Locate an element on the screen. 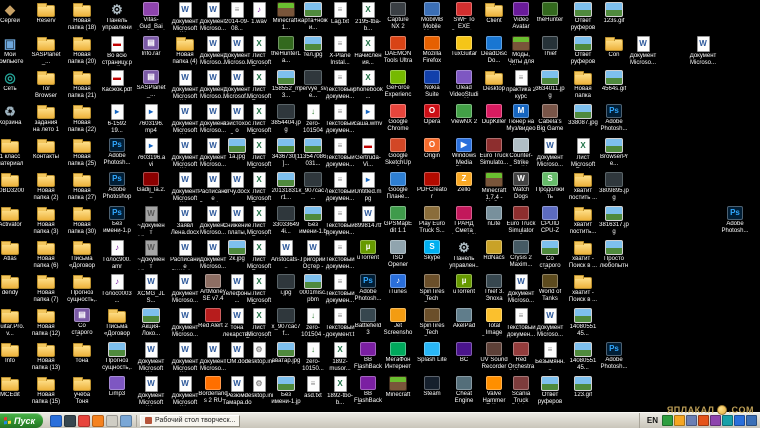 The width and height of the screenshot is (760, 428). desktop-icon: Capture NX 2 is located at coordinates (398, 16).